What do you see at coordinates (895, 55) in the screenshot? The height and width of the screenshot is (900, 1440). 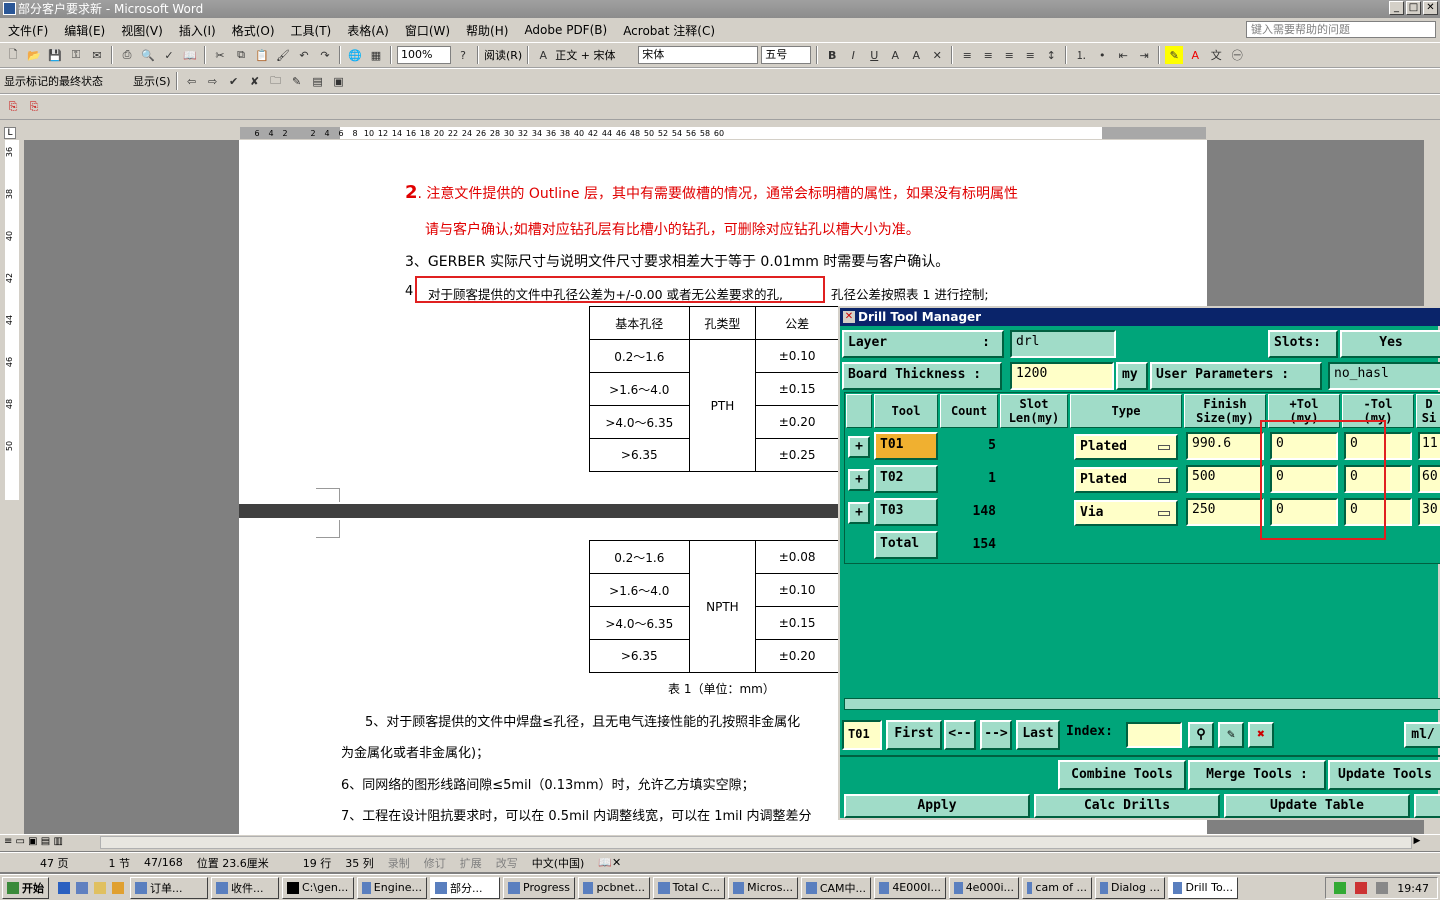 I see `char-border-icon: A` at bounding box center [895, 55].